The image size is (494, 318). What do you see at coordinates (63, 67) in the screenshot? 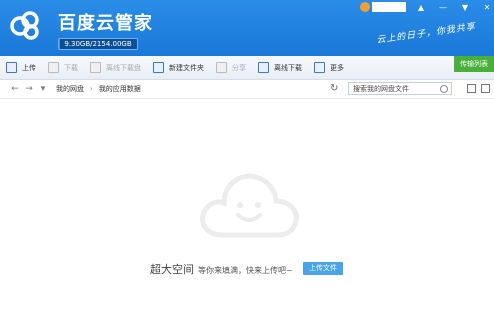
I see `download-button: 下载` at bounding box center [63, 67].